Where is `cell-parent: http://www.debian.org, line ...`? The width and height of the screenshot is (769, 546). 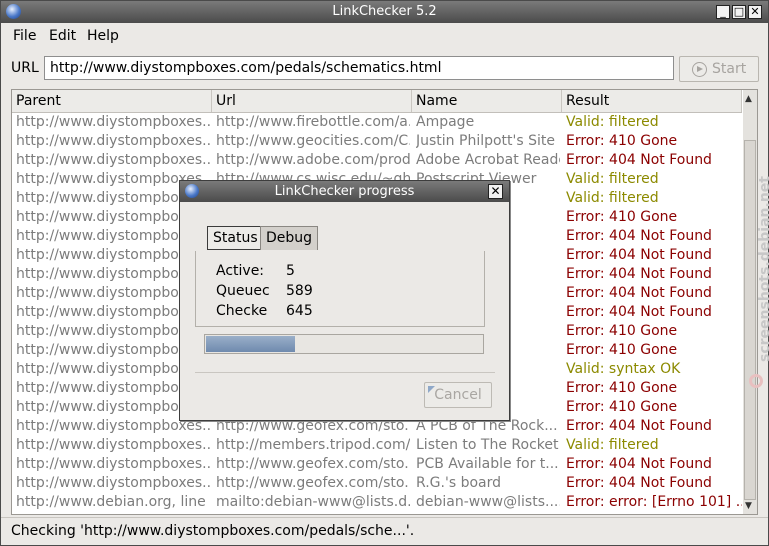 cell-parent: http://www.debian.org, line ... is located at coordinates (113, 502).